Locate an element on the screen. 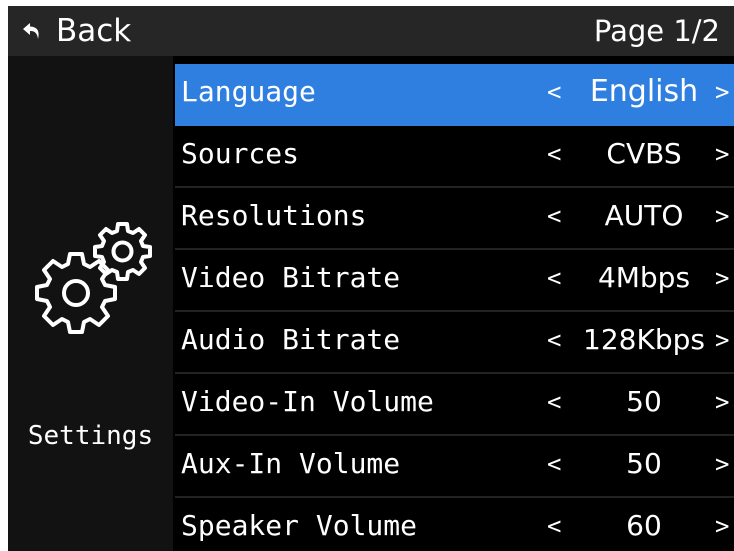 The height and width of the screenshot is (551, 734). menu-row-value: English is located at coordinates (644, 91).